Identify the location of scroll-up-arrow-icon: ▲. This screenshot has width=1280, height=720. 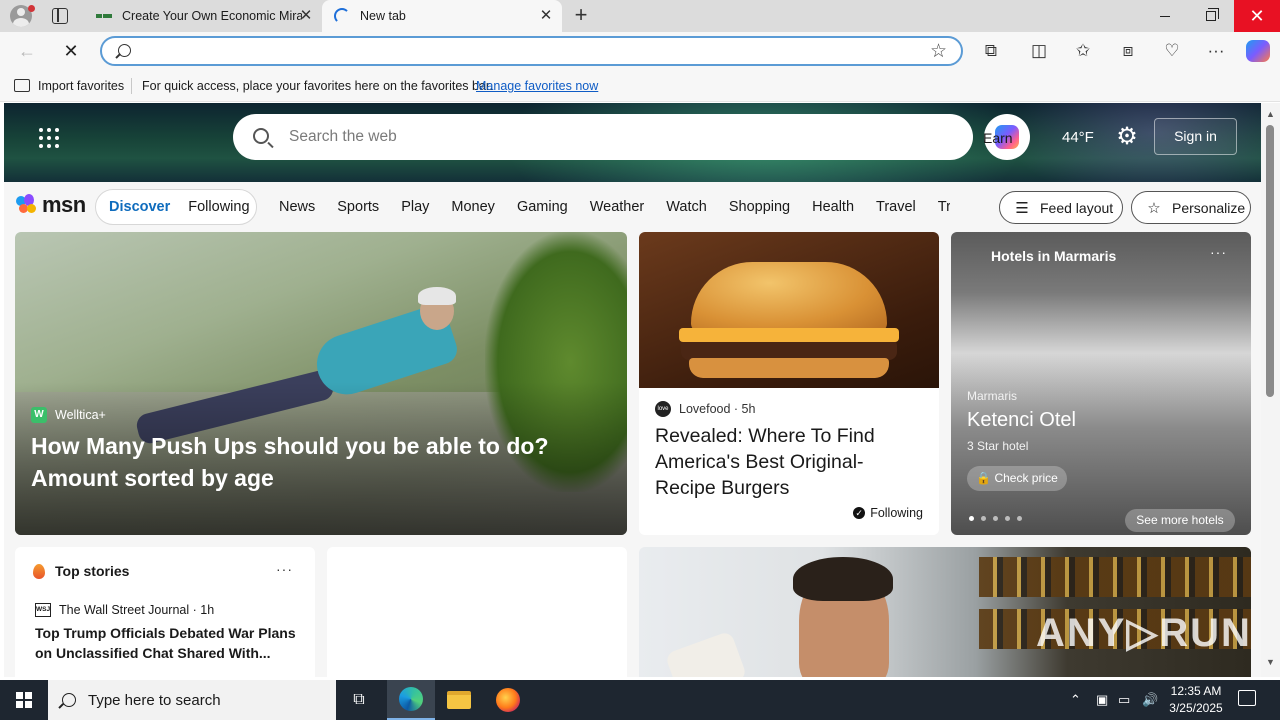
(1270, 114).